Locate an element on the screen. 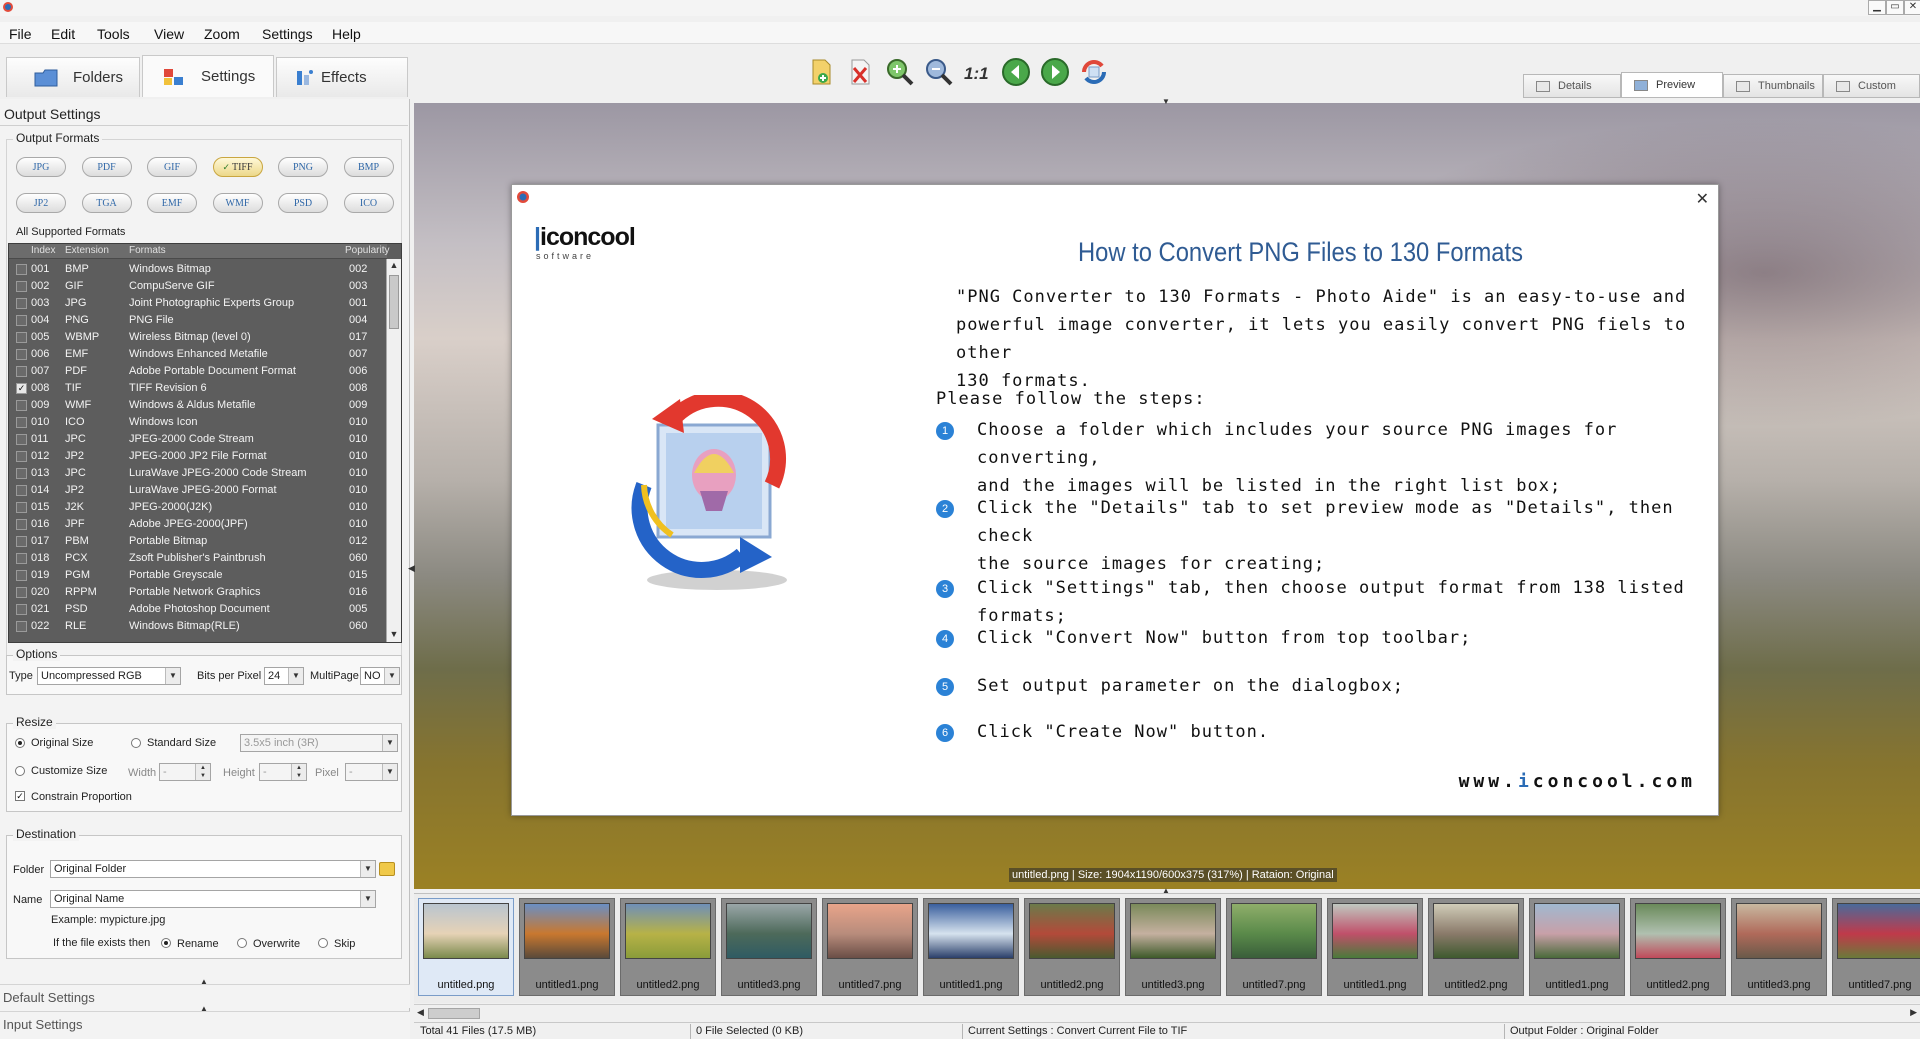  format-row: 012 JP2 JPEG-2000 JP2 File Format 010 is located at coordinates (198, 456).